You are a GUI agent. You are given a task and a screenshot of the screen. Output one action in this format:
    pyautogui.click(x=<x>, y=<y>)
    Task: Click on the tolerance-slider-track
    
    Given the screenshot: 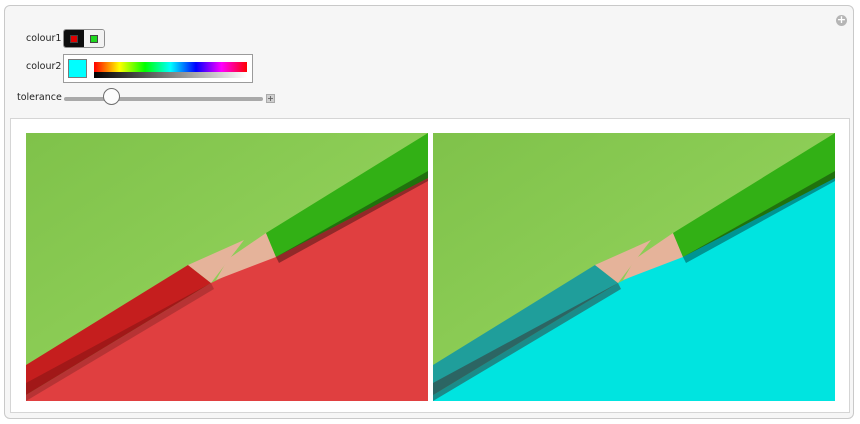 What is the action you would take?
    pyautogui.click(x=163, y=99)
    